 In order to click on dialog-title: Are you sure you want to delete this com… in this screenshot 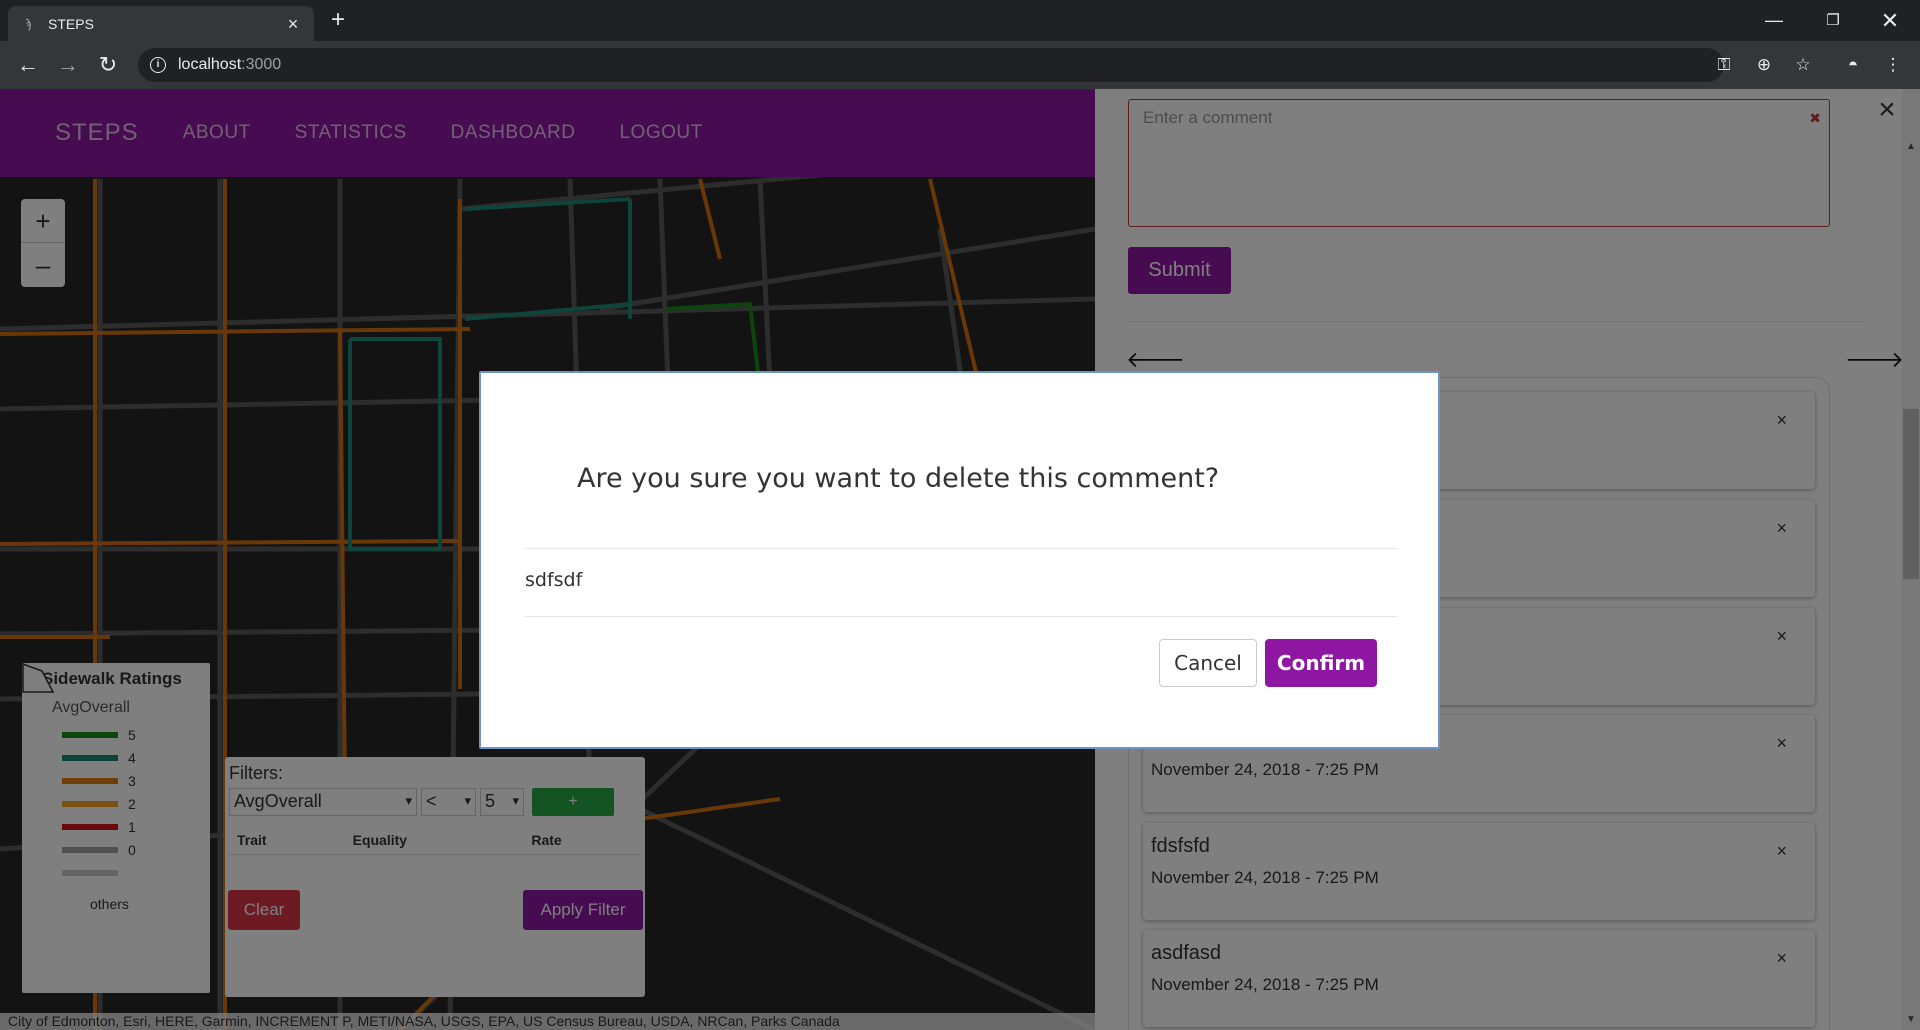, I will do `click(898, 478)`.